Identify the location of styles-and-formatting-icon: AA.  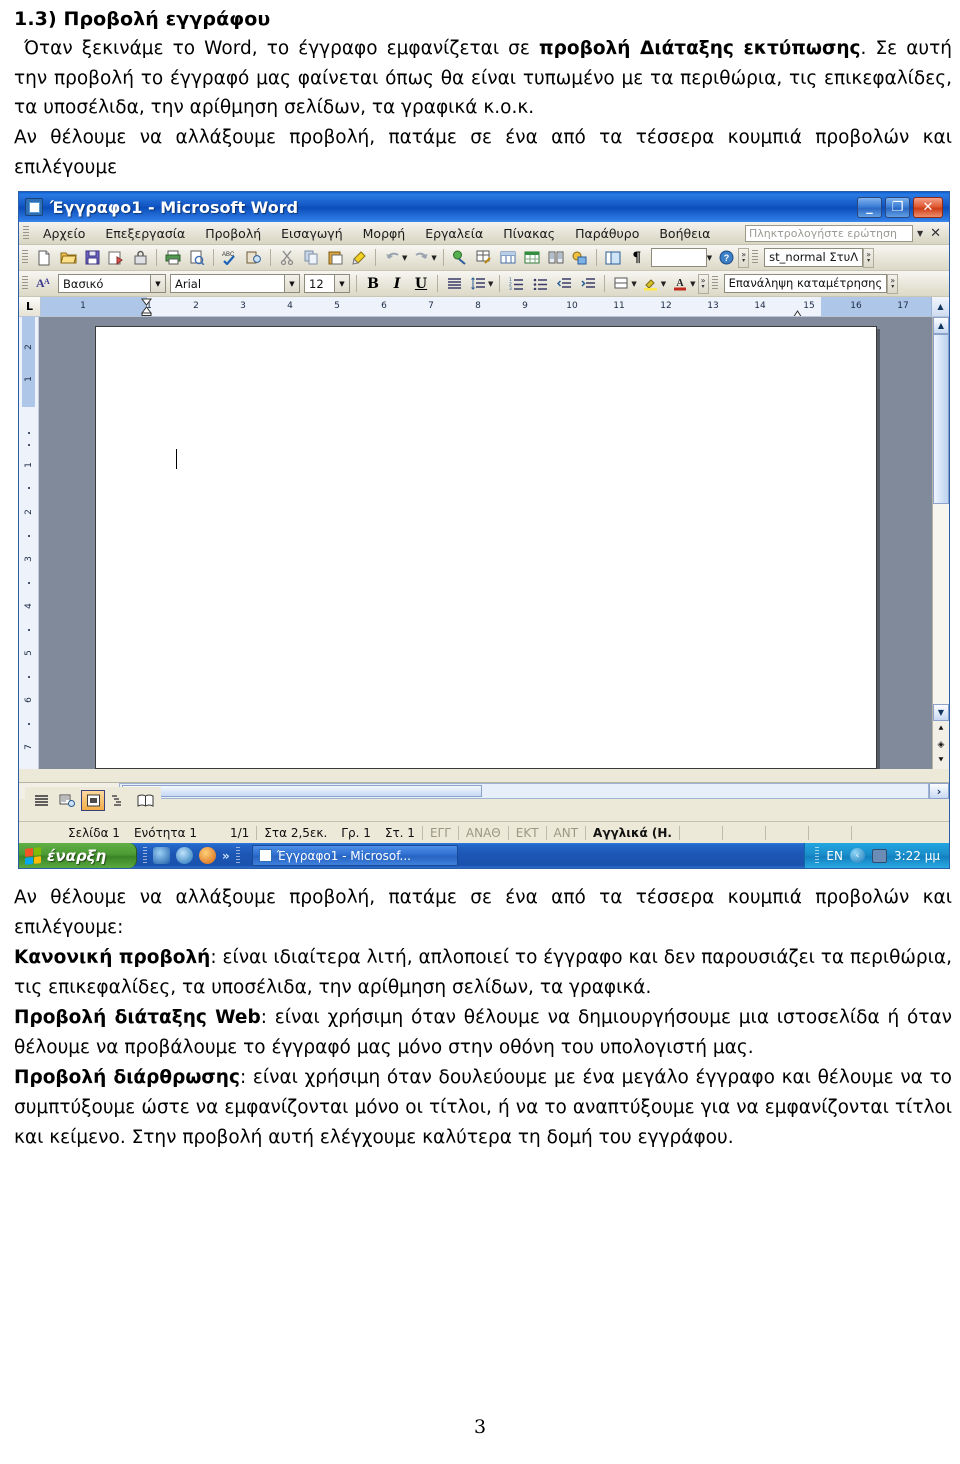
(44, 283).